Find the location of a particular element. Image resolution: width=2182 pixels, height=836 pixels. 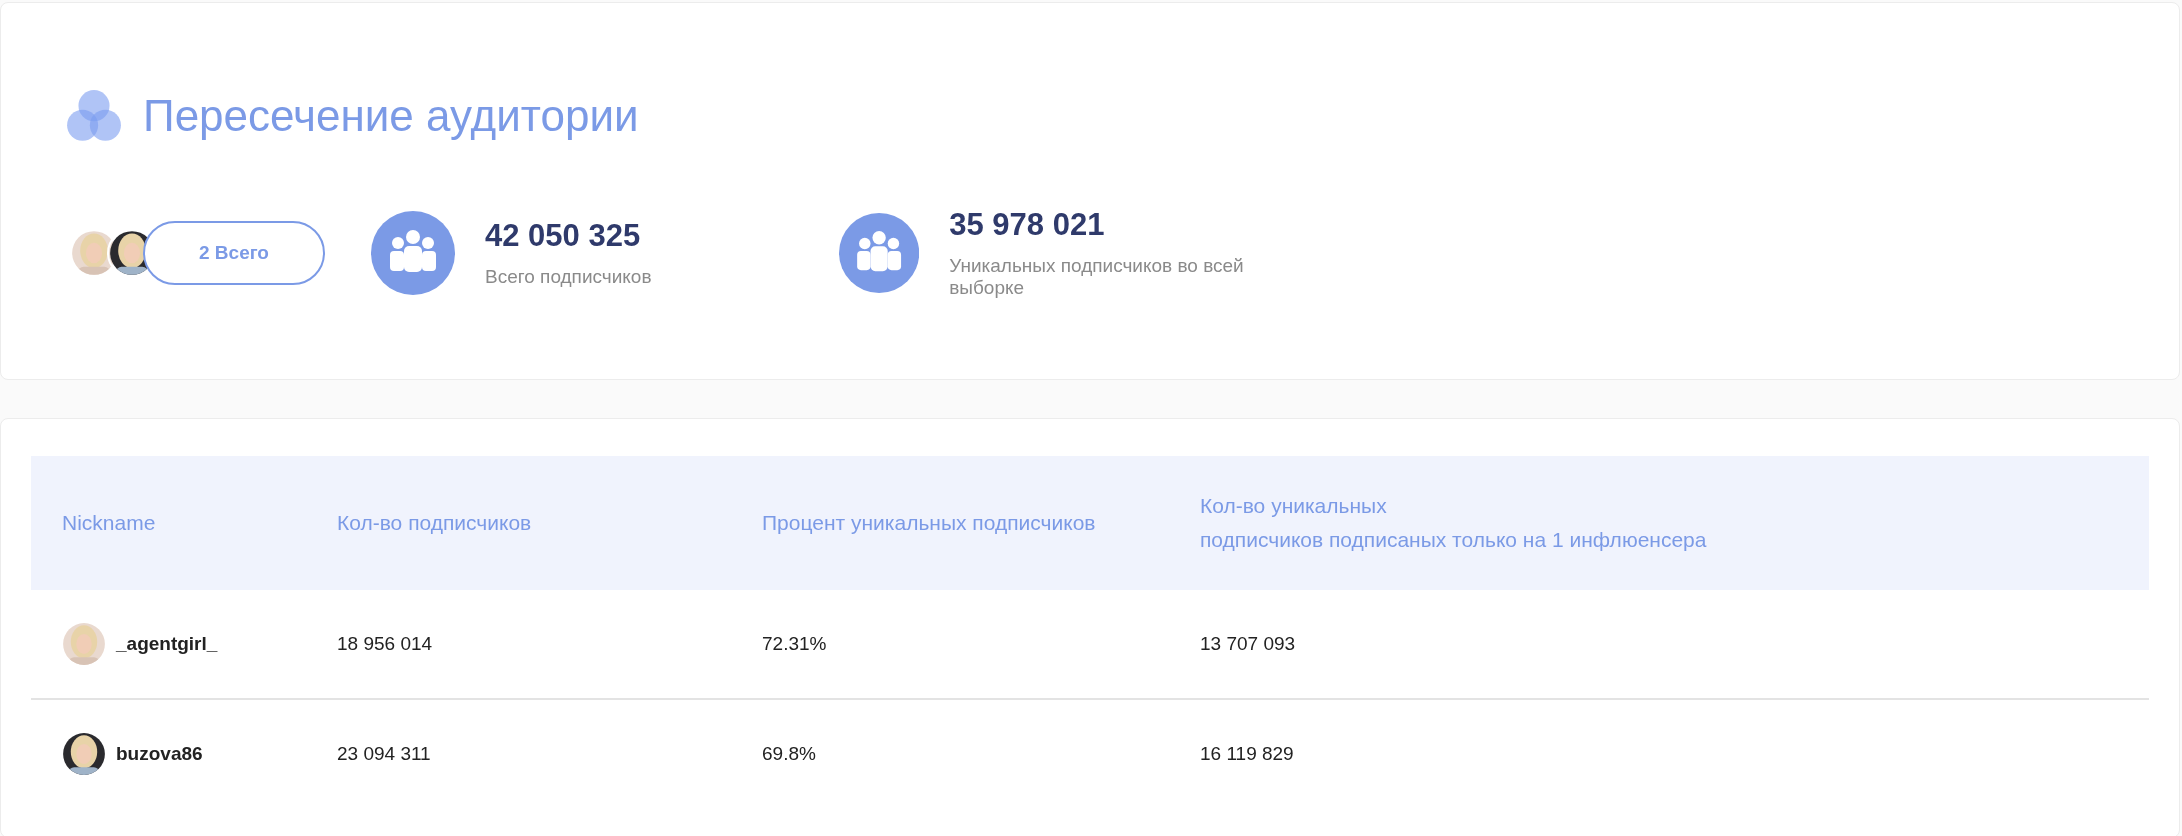

nickname: buzova86 is located at coordinates (159, 754).